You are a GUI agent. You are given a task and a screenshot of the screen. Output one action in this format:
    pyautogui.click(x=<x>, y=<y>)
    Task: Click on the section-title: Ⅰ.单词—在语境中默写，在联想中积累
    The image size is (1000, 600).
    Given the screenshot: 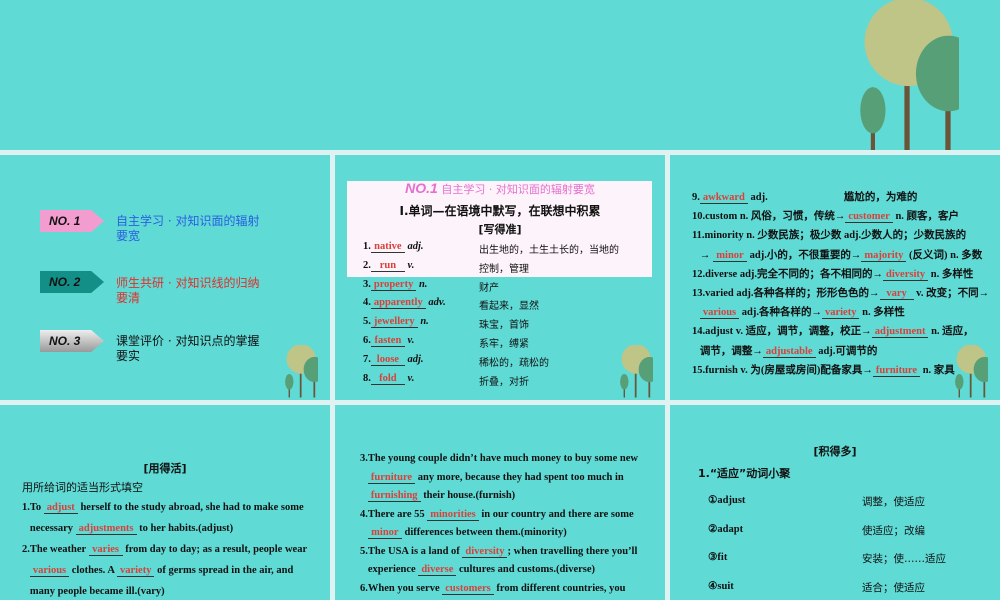 What is the action you would take?
    pyautogui.click(x=500, y=211)
    